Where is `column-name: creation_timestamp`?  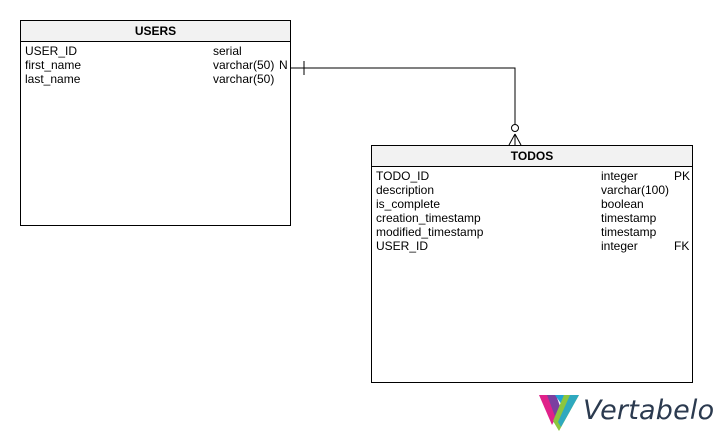 column-name: creation_timestamp is located at coordinates (428, 218).